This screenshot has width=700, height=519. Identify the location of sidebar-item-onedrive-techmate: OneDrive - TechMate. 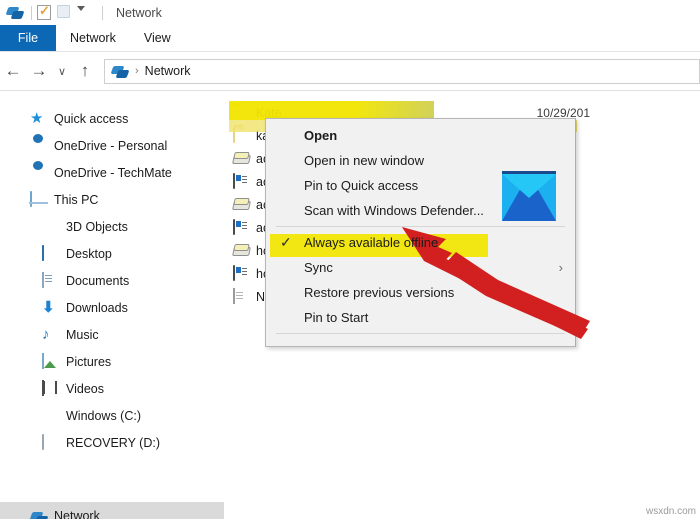
(112, 172).